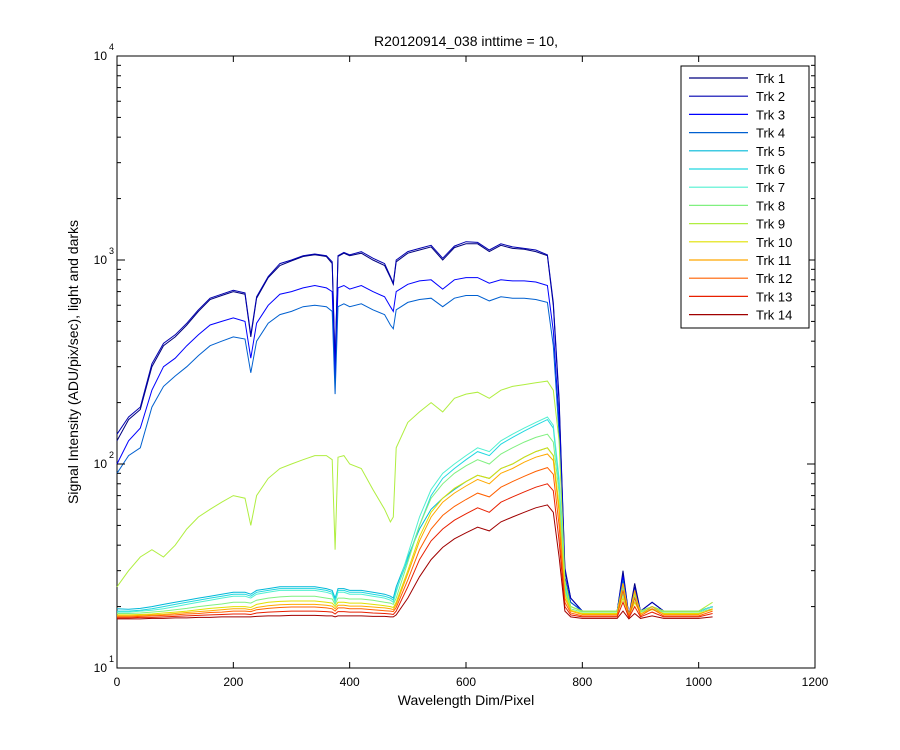 The height and width of the screenshot is (750, 900). I want to click on y-tick-exponent: 3, so click(111, 251).